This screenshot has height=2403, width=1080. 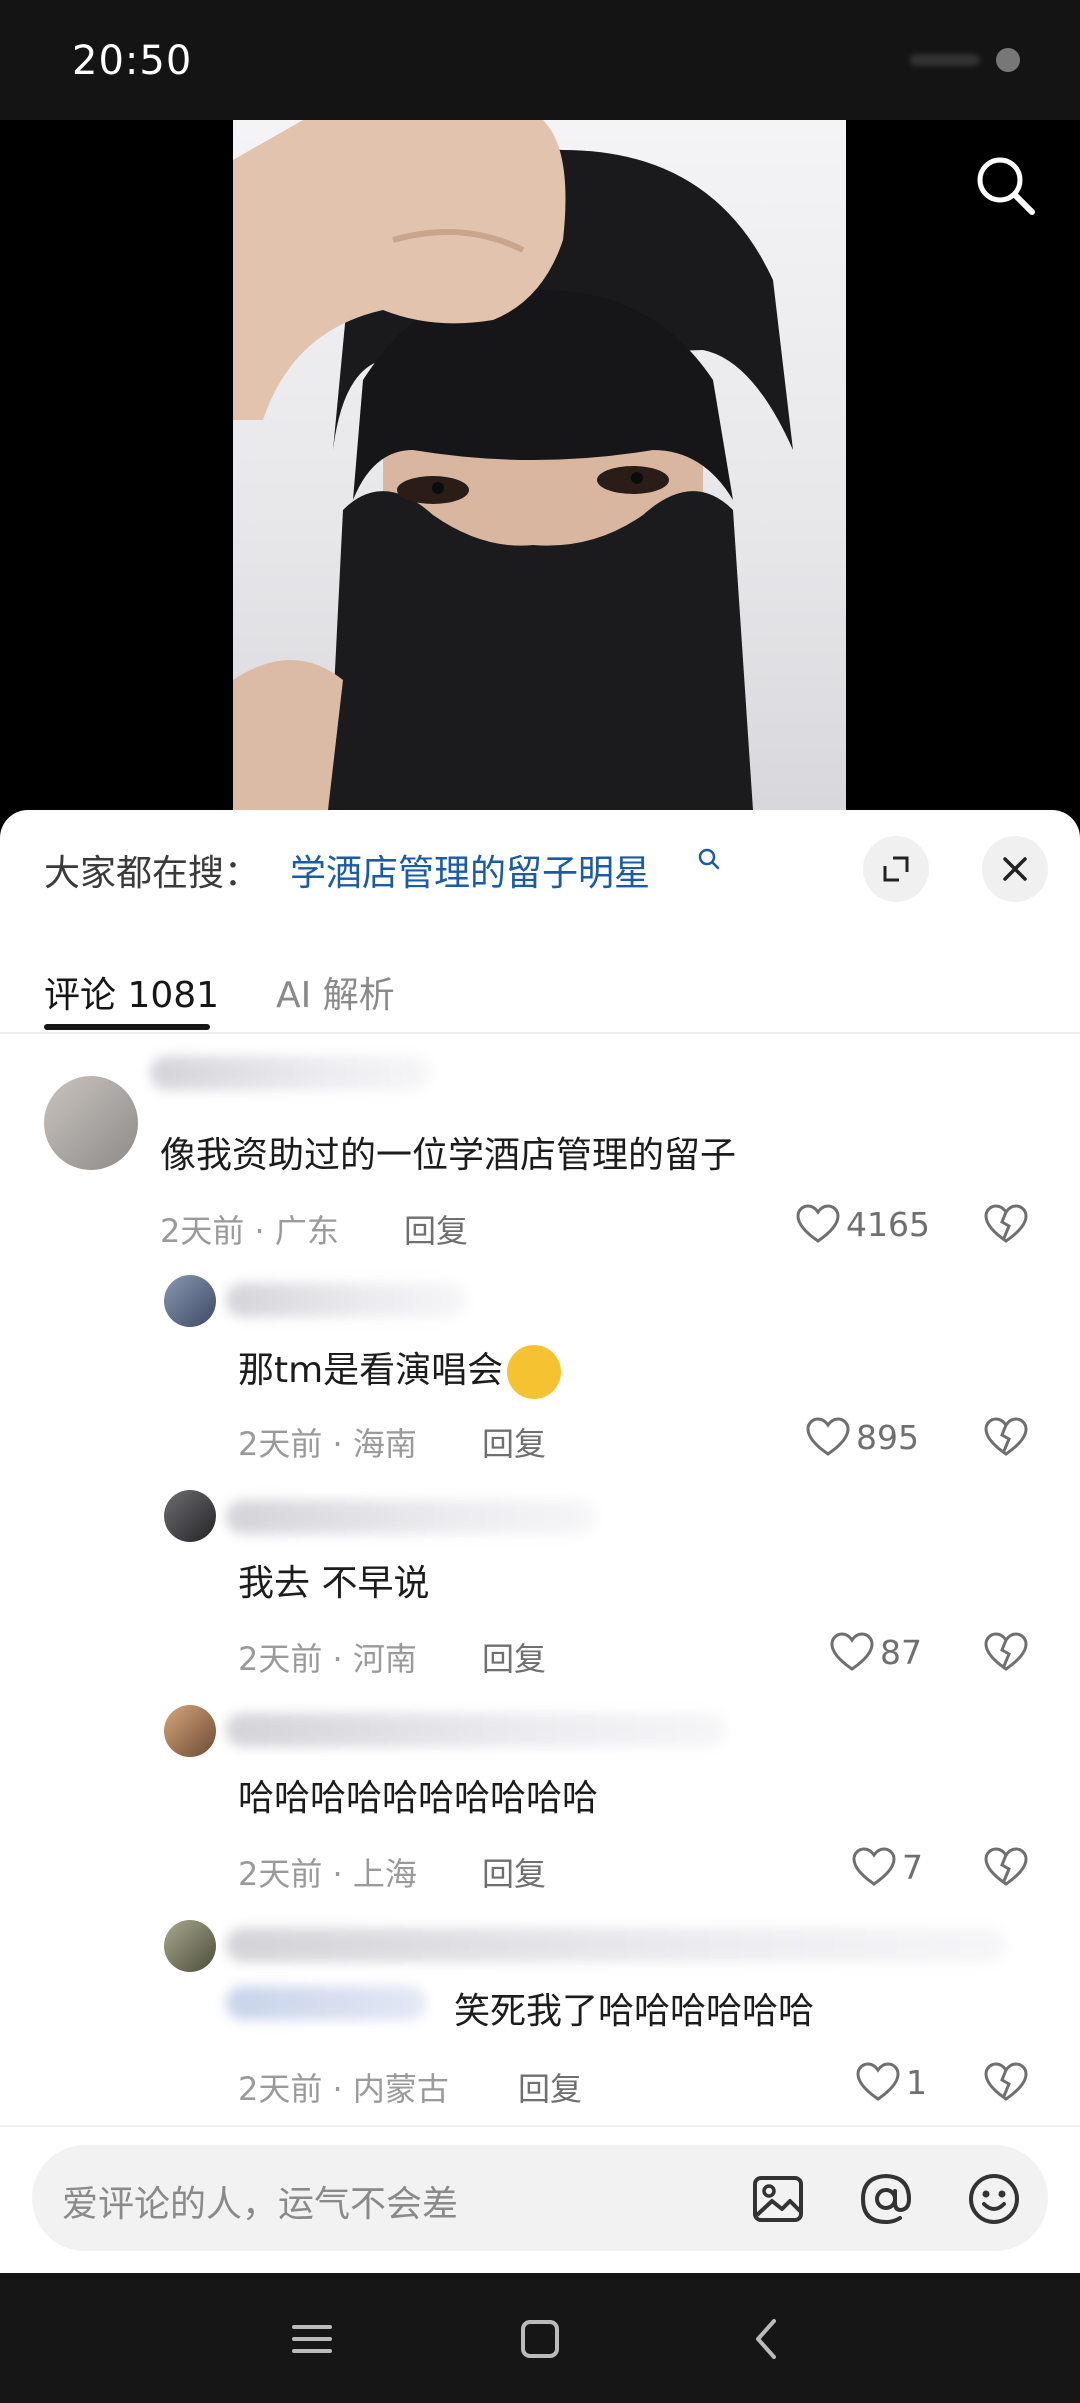 I want to click on status-icons, so click(x=960, y=60).